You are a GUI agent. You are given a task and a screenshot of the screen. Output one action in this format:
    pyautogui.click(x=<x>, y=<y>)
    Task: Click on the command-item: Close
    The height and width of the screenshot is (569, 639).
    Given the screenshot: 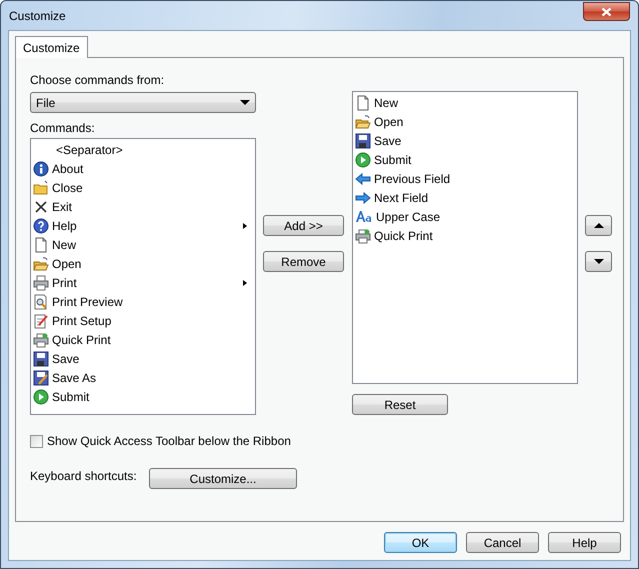 What is the action you would take?
    pyautogui.click(x=67, y=187)
    